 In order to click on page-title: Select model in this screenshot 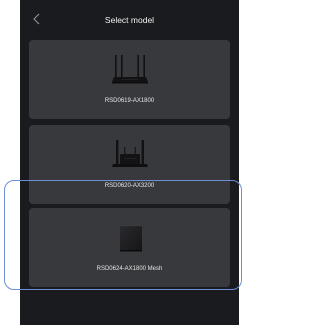, I will do `click(129, 20)`.